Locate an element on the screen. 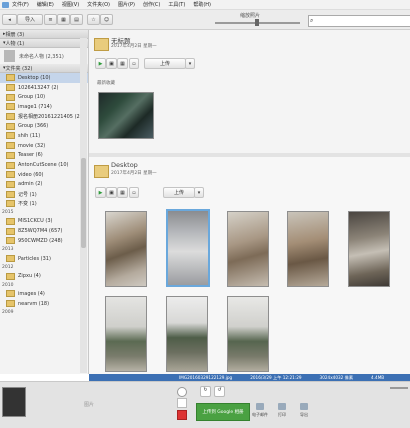  sidebar-item-label: admin (2) is located at coordinates (30, 184).